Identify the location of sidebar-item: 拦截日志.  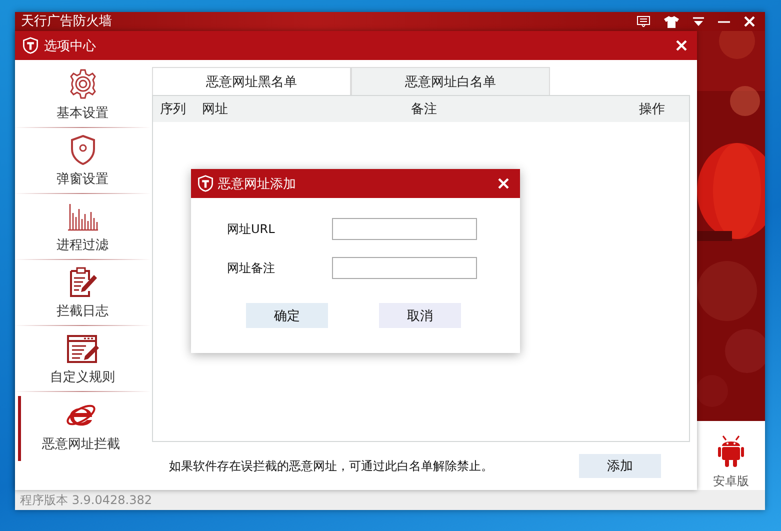
(82, 293).